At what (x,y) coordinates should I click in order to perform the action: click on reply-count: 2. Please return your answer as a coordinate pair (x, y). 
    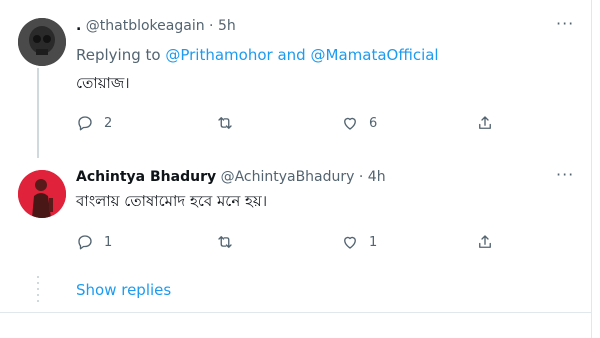
    Looking at the image, I should click on (108, 123).